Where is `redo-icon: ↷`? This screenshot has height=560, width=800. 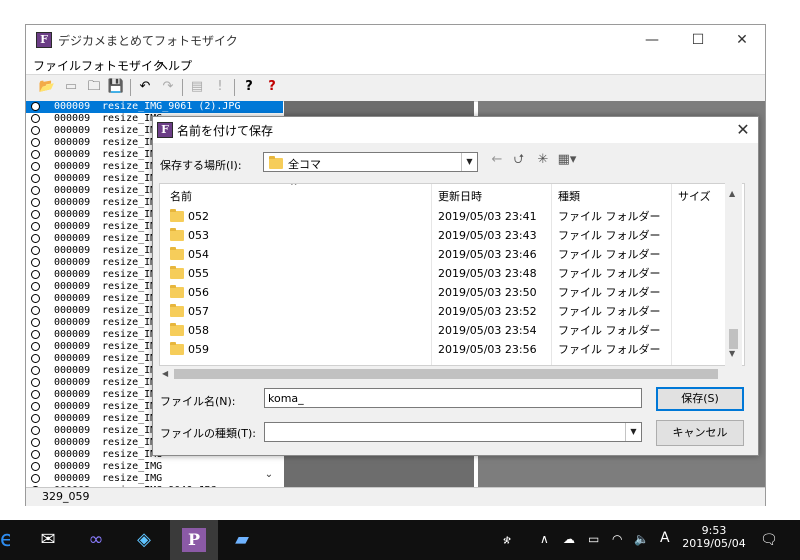
redo-icon: ↷ is located at coordinates (168, 87).